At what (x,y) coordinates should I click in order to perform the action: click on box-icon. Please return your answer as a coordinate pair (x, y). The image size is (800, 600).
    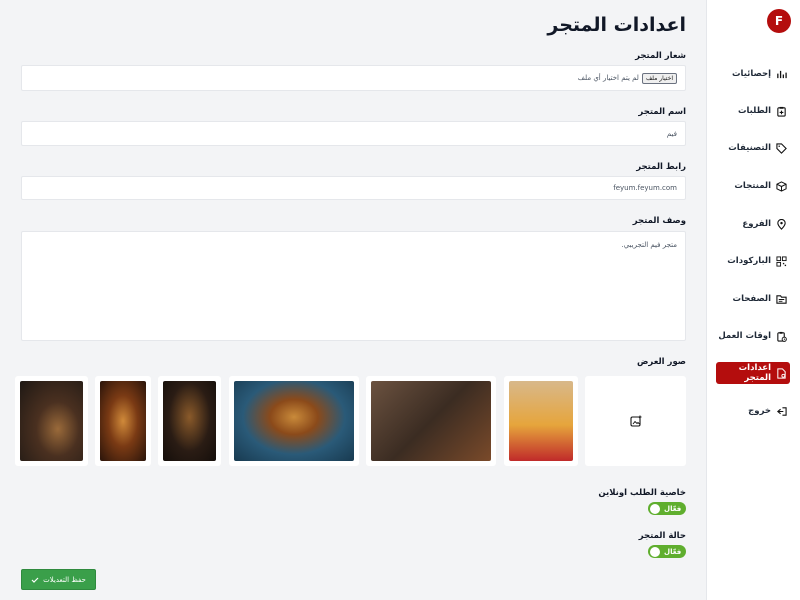
    Looking at the image, I should click on (781, 186).